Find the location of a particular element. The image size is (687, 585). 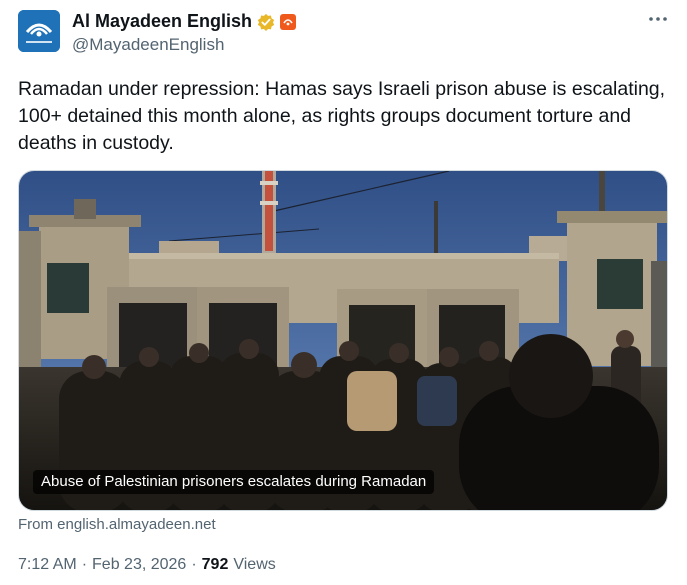

tweet-time: 7:12 AM is located at coordinates (47, 565).